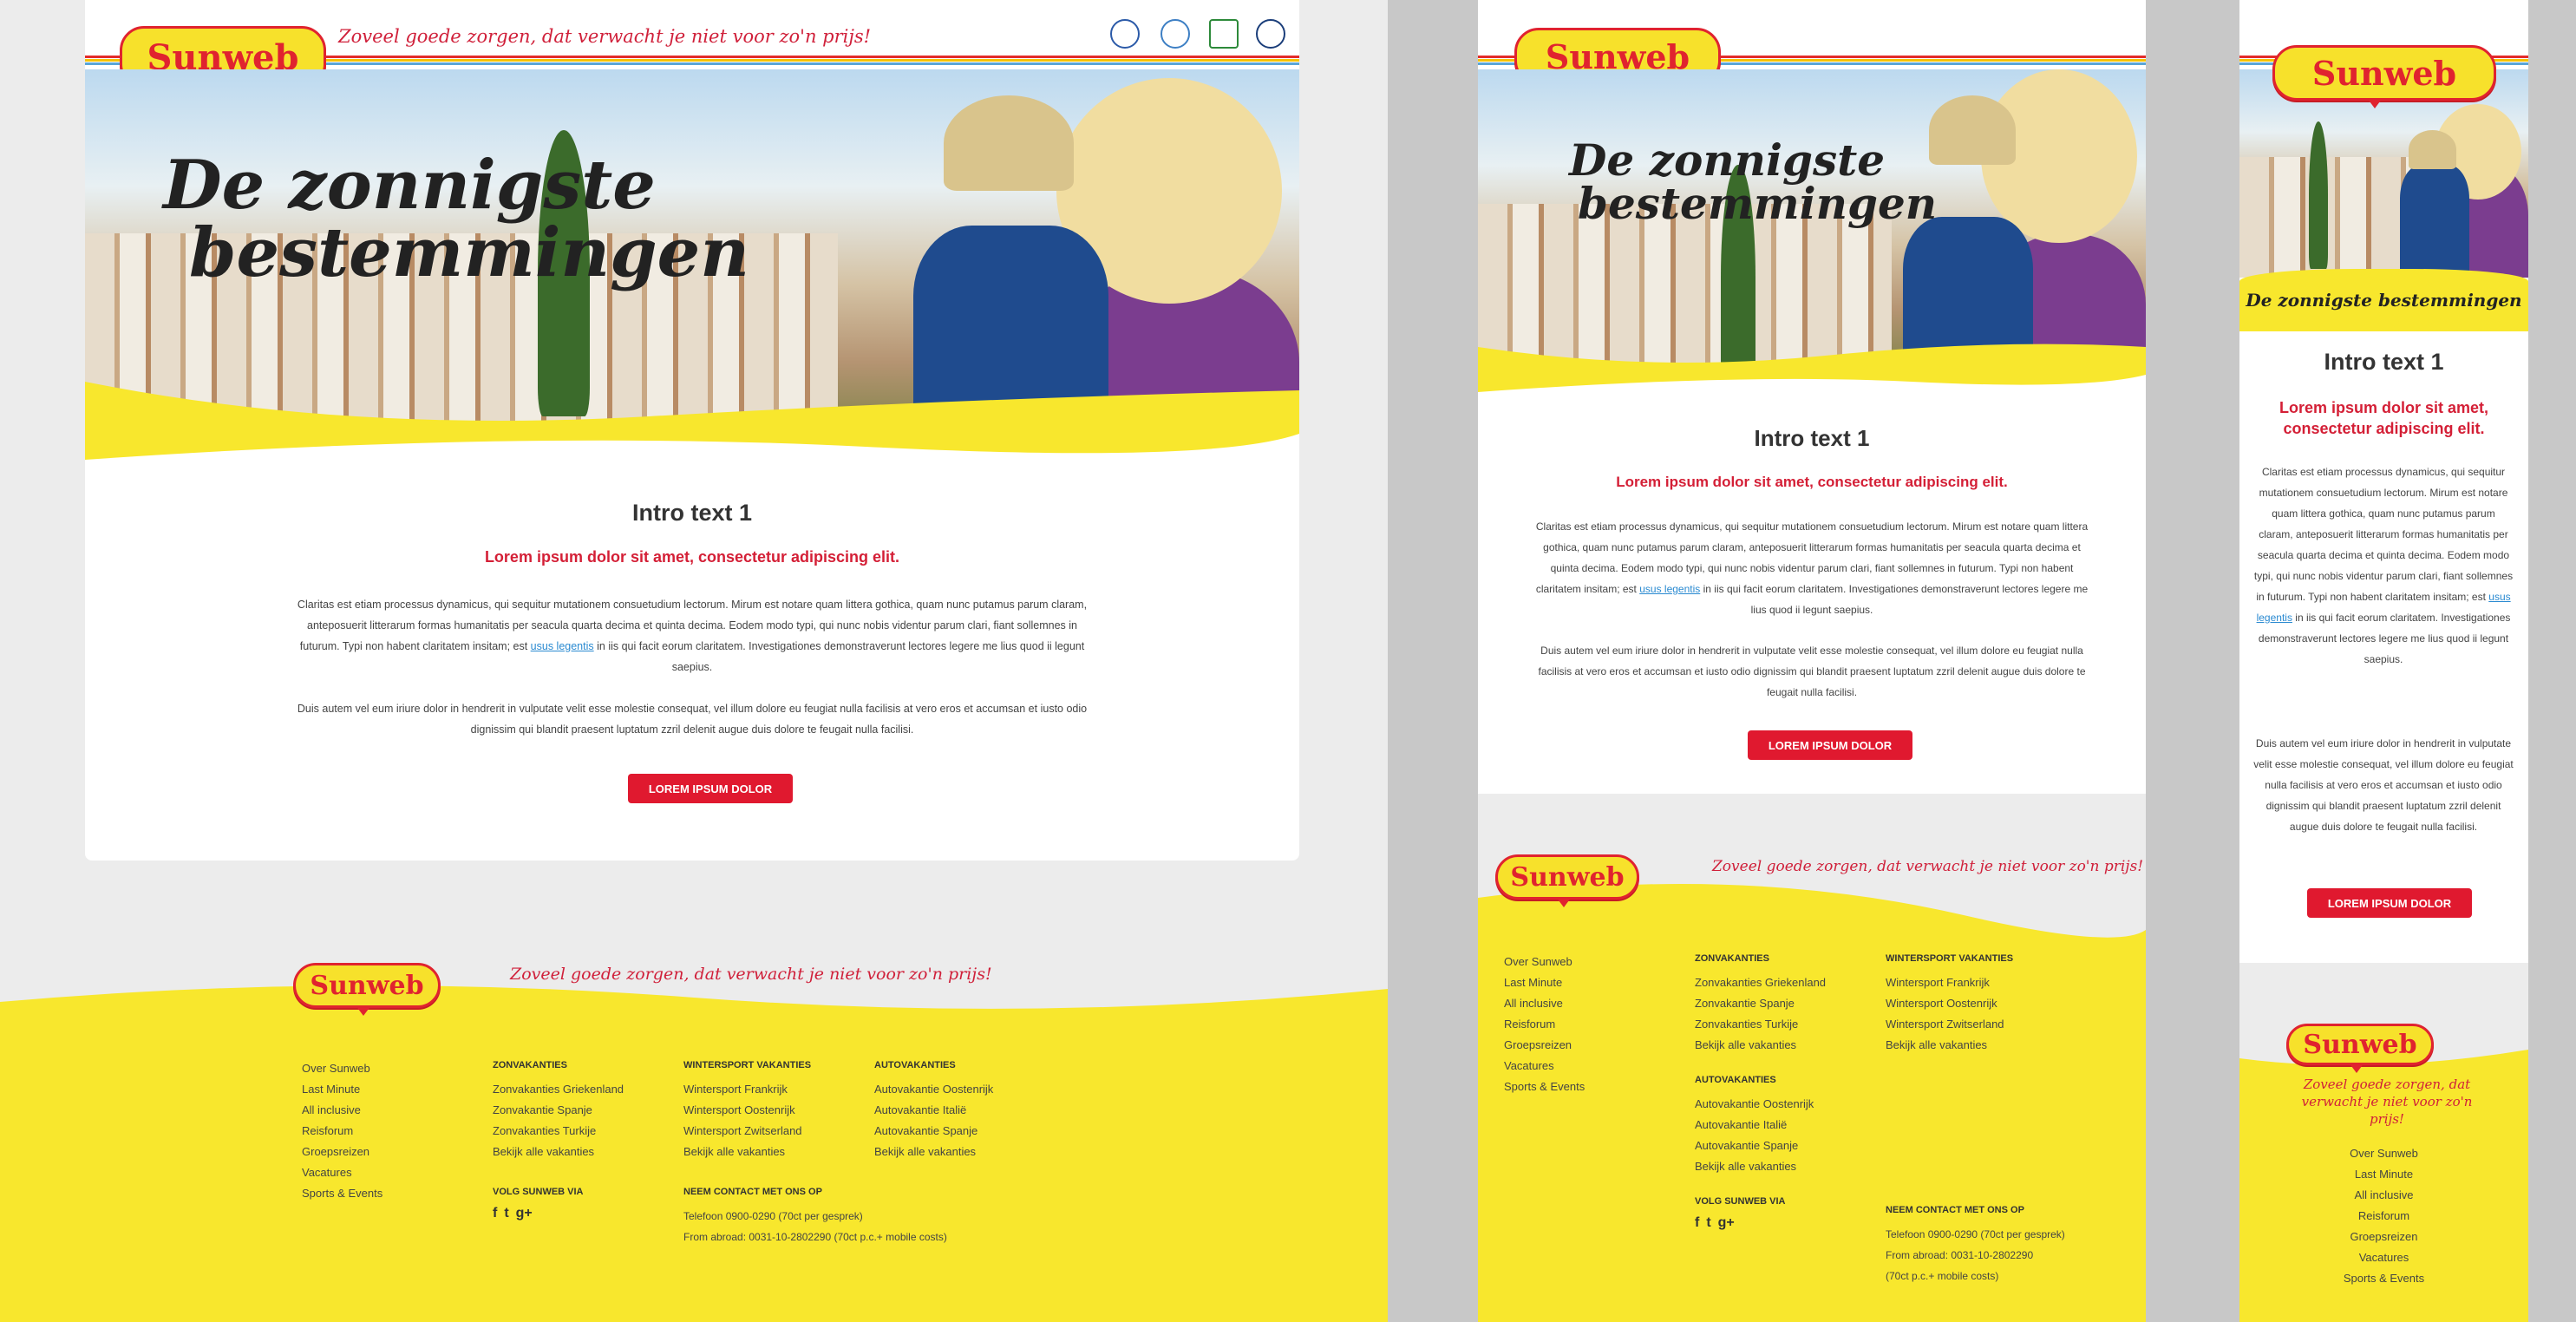 This screenshot has height=1322, width=2576. I want to click on tablet-footer-nav-item: Over Sunweb, so click(1590, 962).